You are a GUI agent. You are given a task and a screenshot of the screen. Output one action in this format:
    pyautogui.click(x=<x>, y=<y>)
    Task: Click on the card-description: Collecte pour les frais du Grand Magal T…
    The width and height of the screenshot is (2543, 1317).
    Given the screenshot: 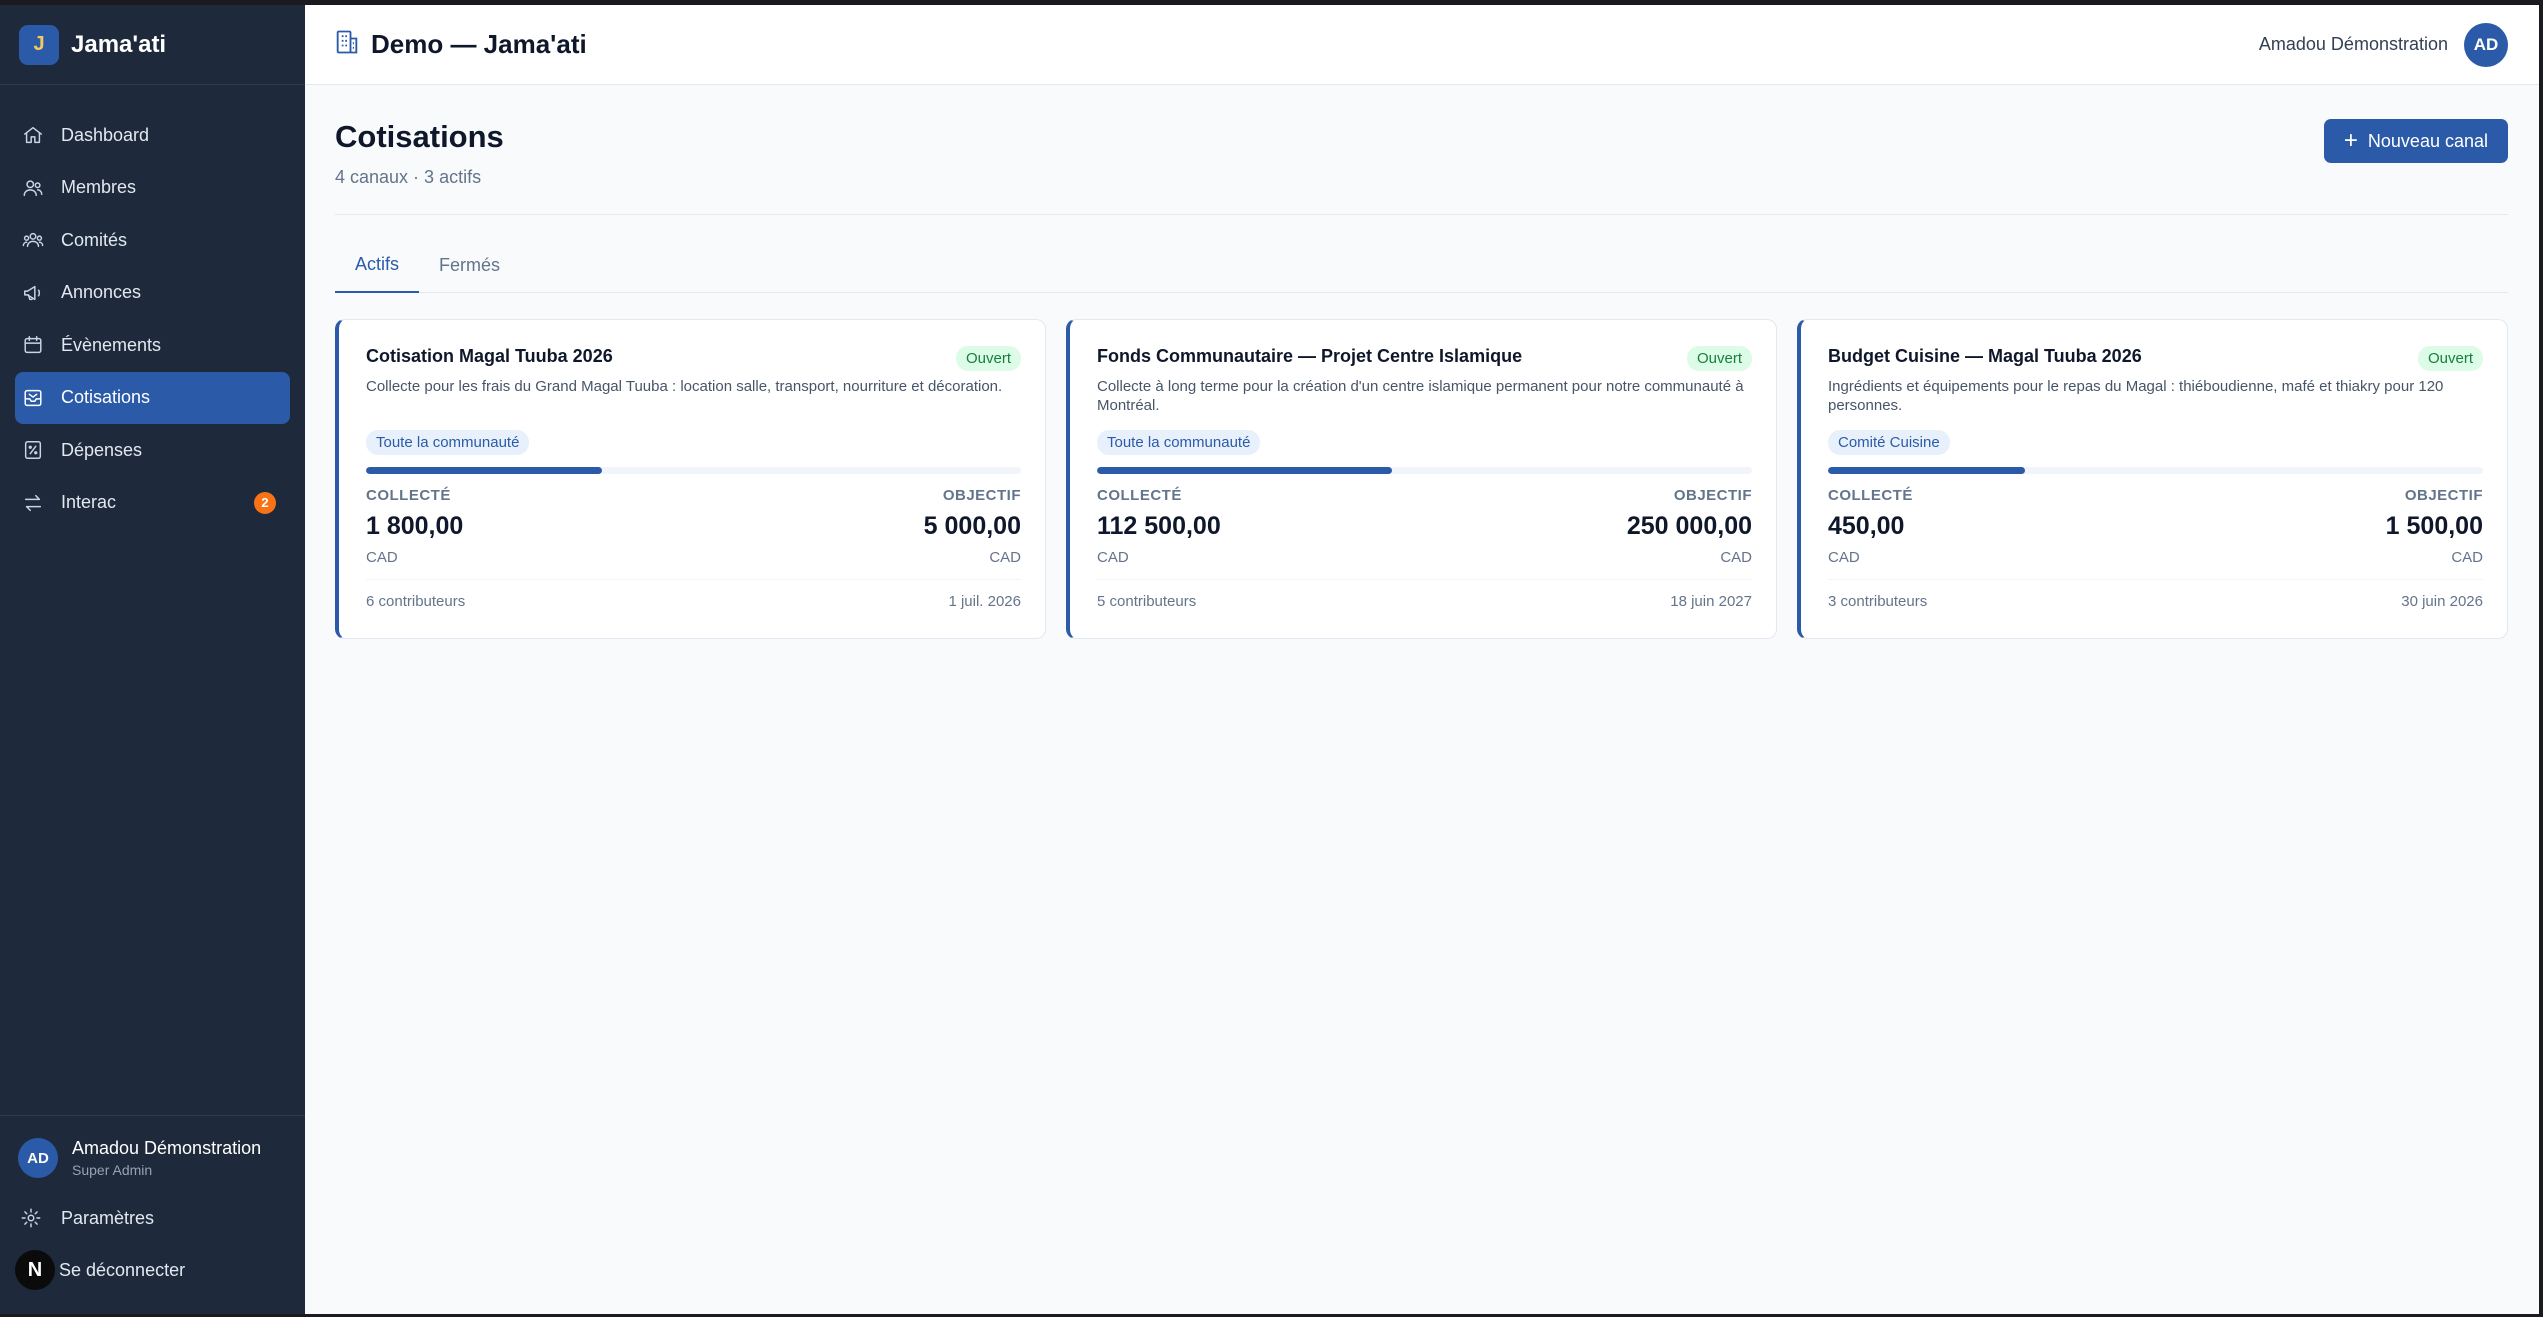 What is the action you would take?
    pyautogui.click(x=684, y=386)
    